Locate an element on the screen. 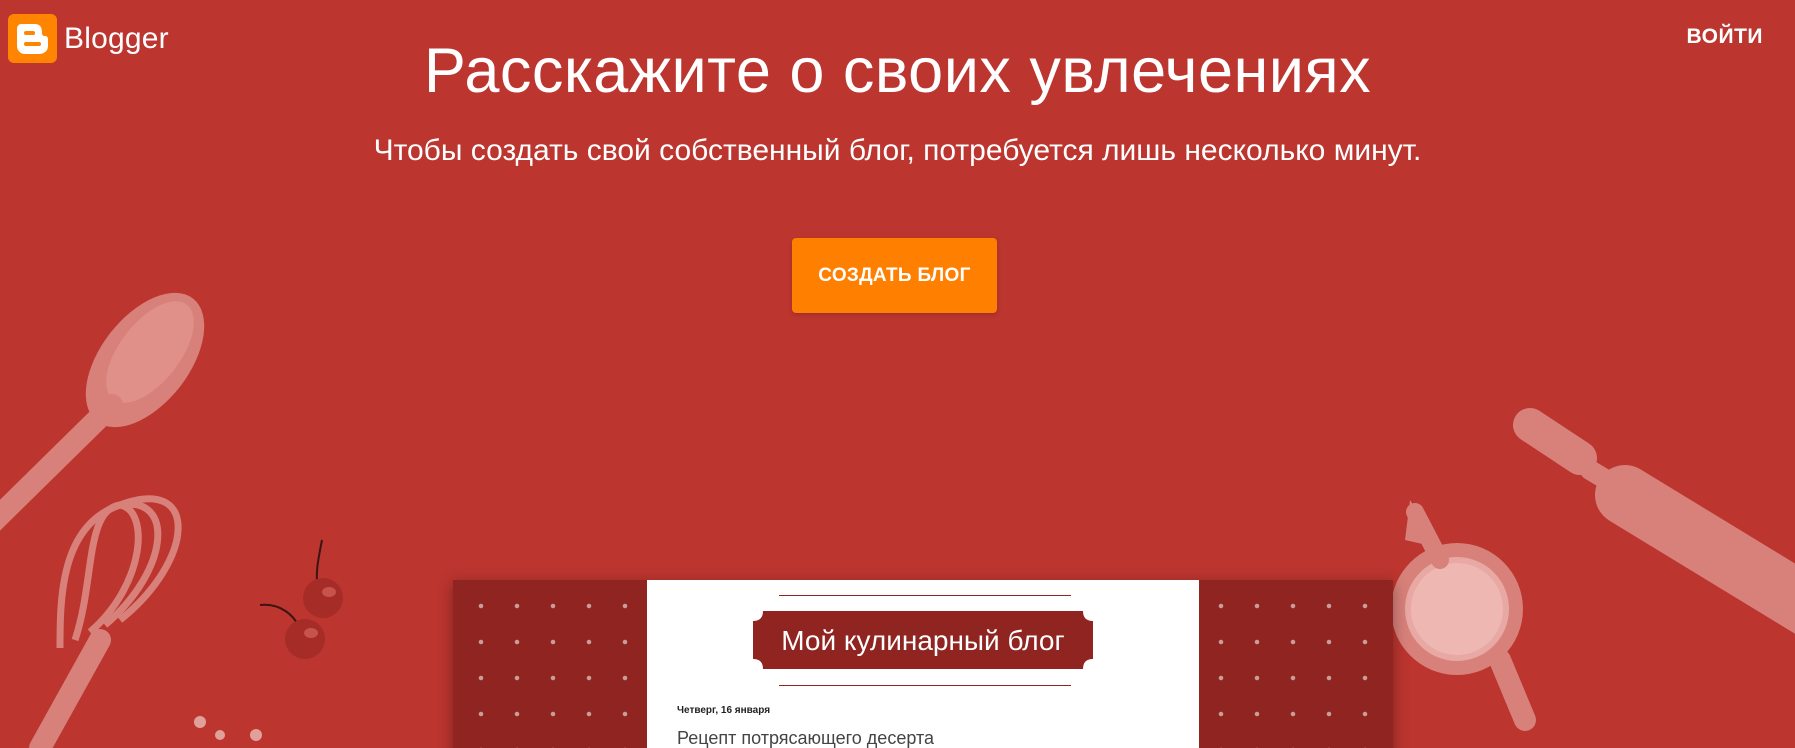 This screenshot has width=1795, height=748. signin-link: ВОЙТИ is located at coordinates (1725, 37).